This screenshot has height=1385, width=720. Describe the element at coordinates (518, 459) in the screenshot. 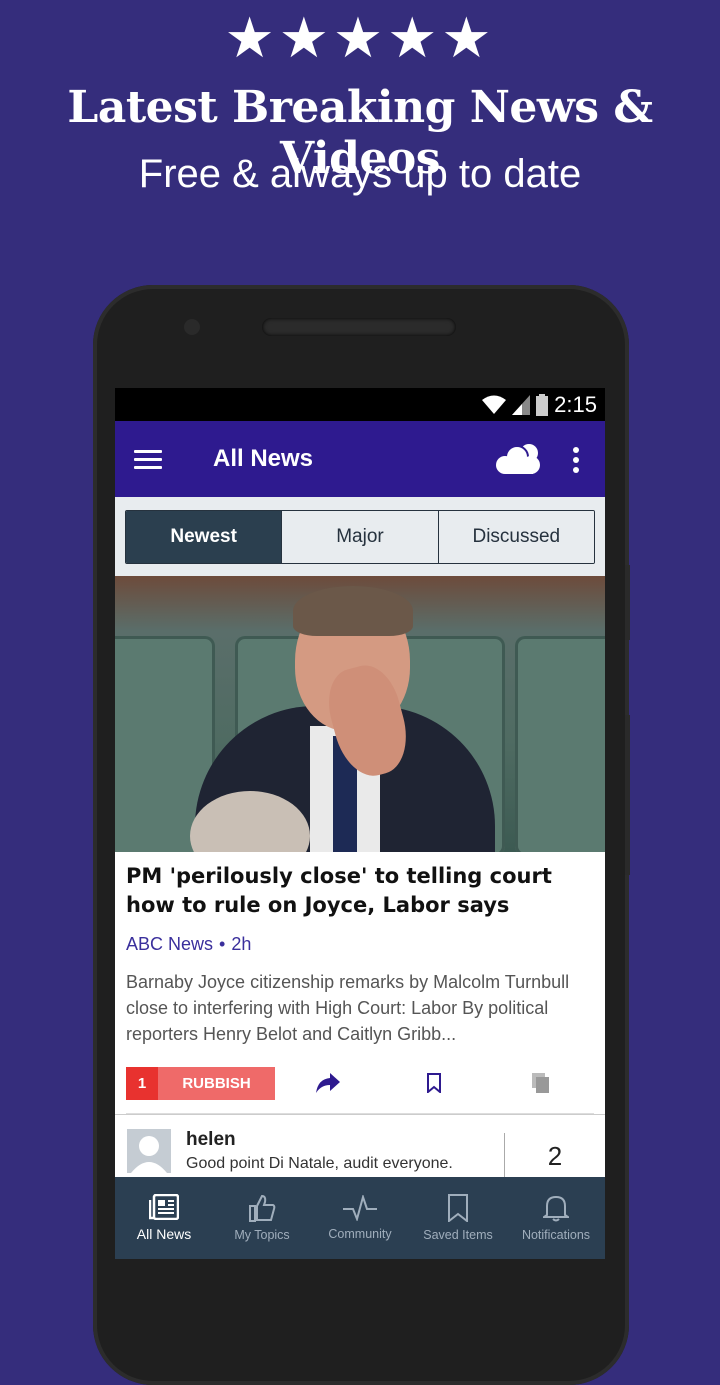

I see `weather-cloud-icon` at that location.